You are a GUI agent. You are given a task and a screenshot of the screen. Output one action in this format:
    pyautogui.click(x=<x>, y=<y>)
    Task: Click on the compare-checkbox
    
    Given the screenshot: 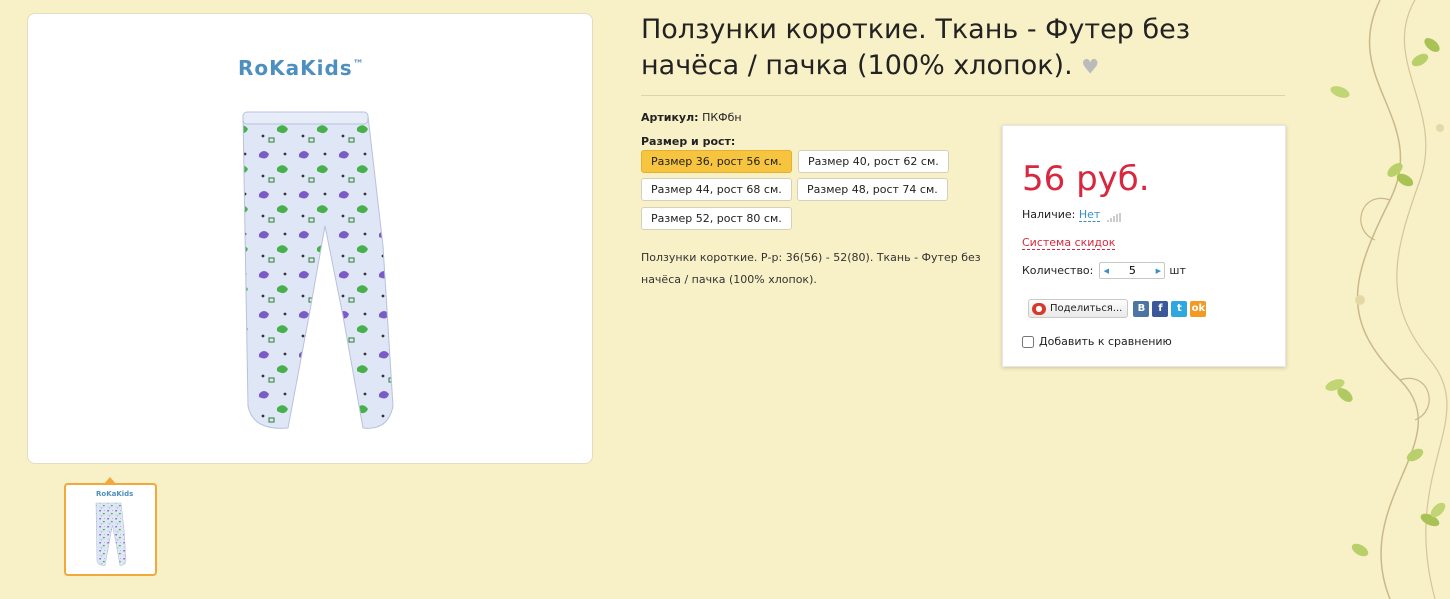 What is the action you would take?
    pyautogui.click(x=1028, y=341)
    